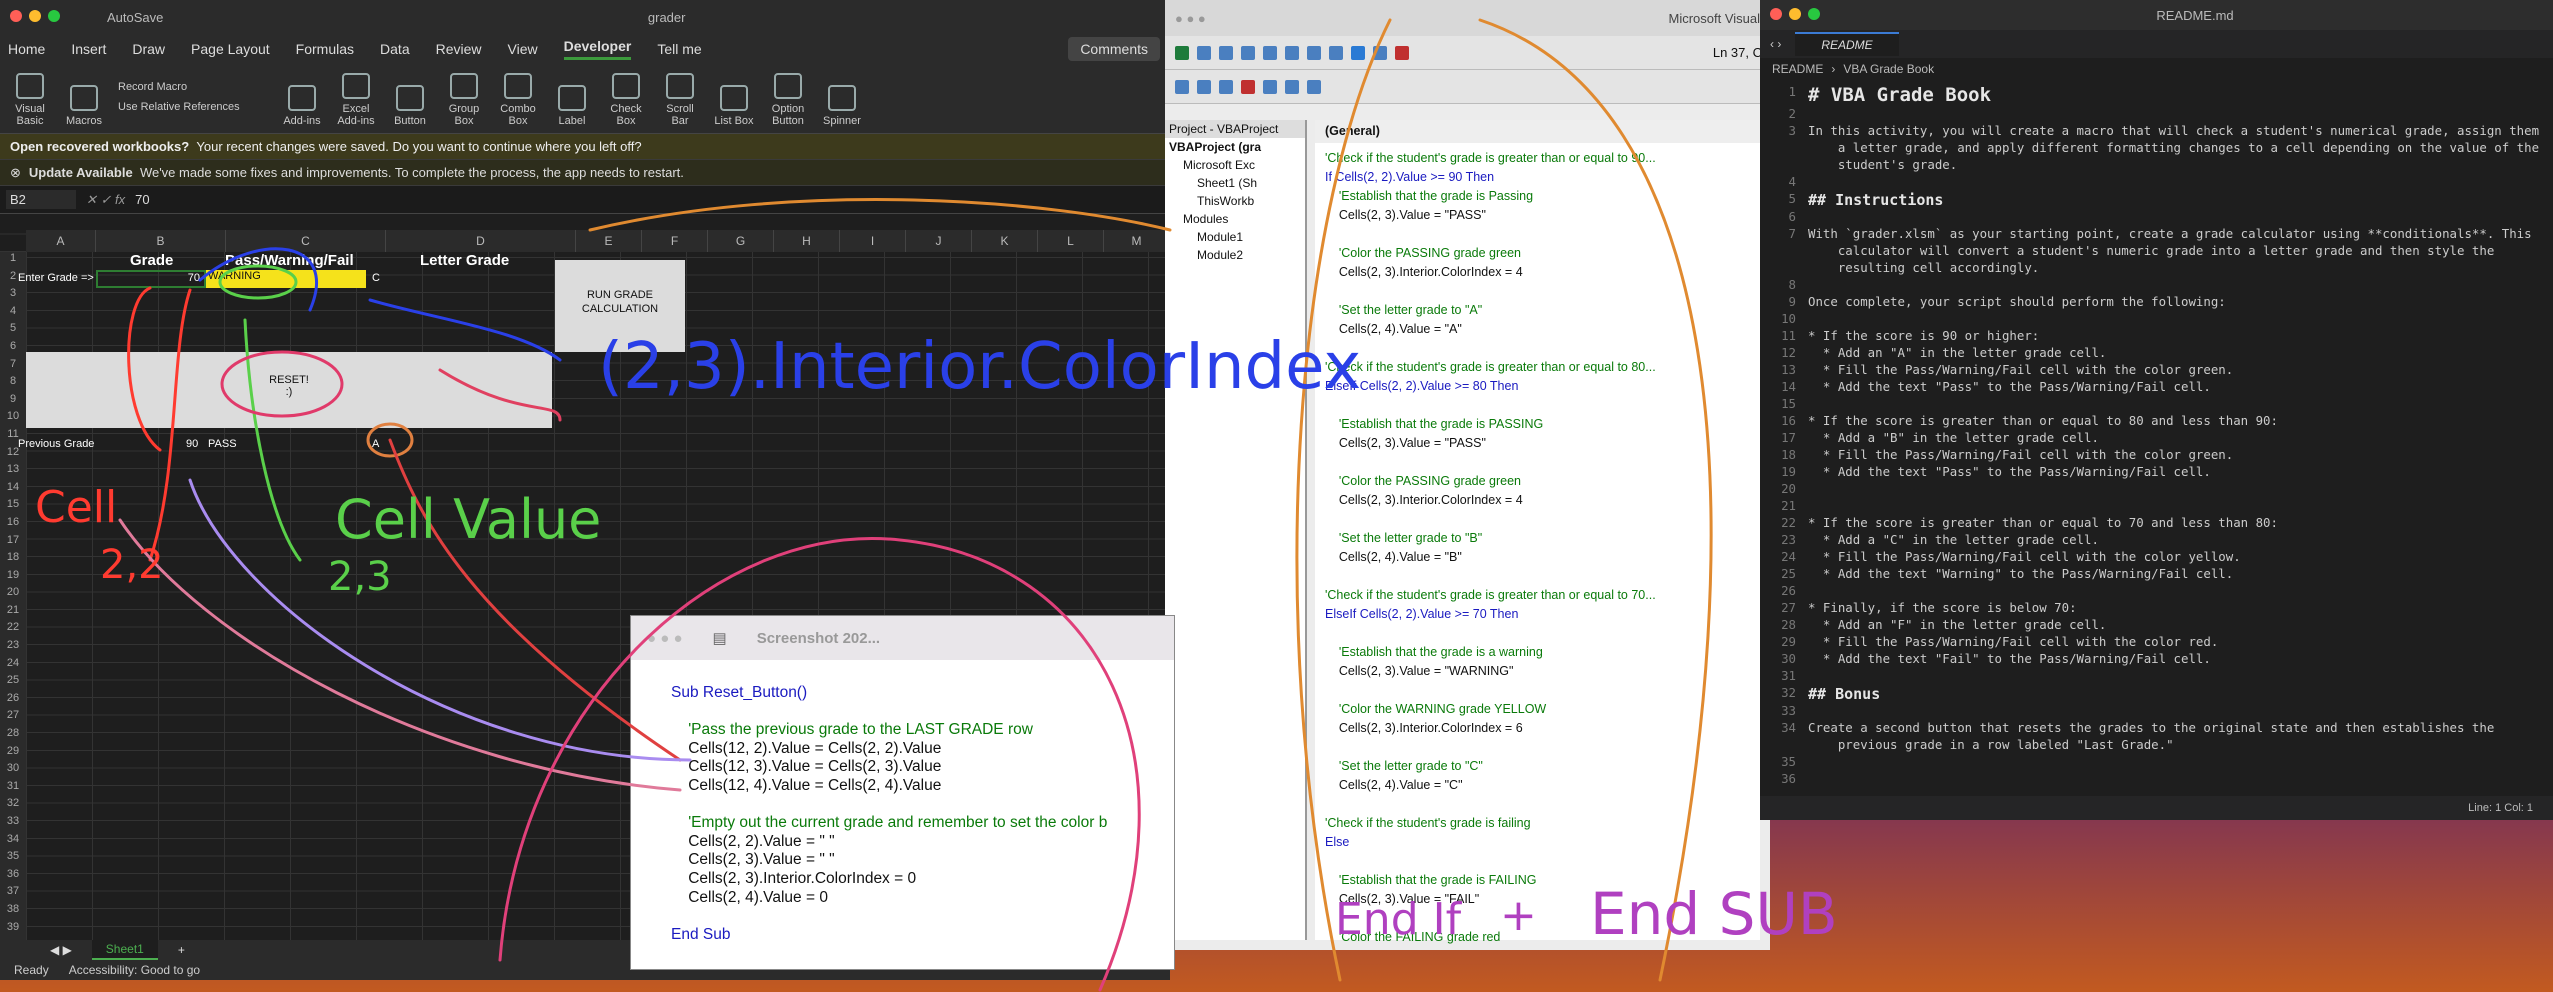 The image size is (2553, 992). I want to click on row-header: 7, so click(13, 367).